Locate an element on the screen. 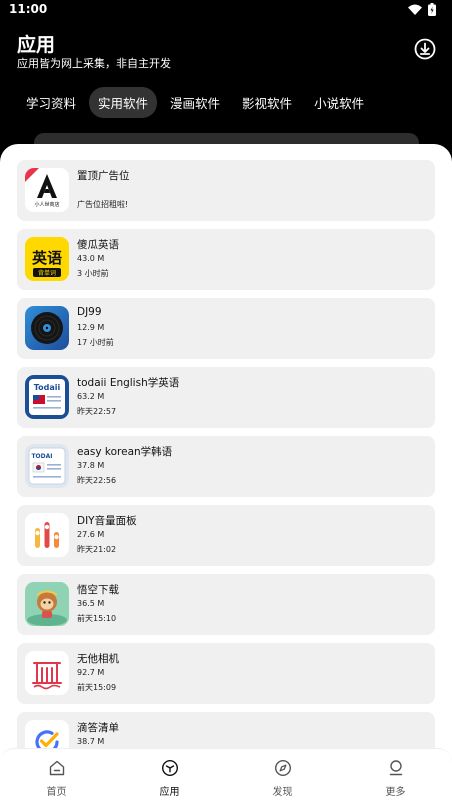 Image resolution: width=452 pixels, height=805 pixels. nav-apps: 应用 is located at coordinates (169, 777).